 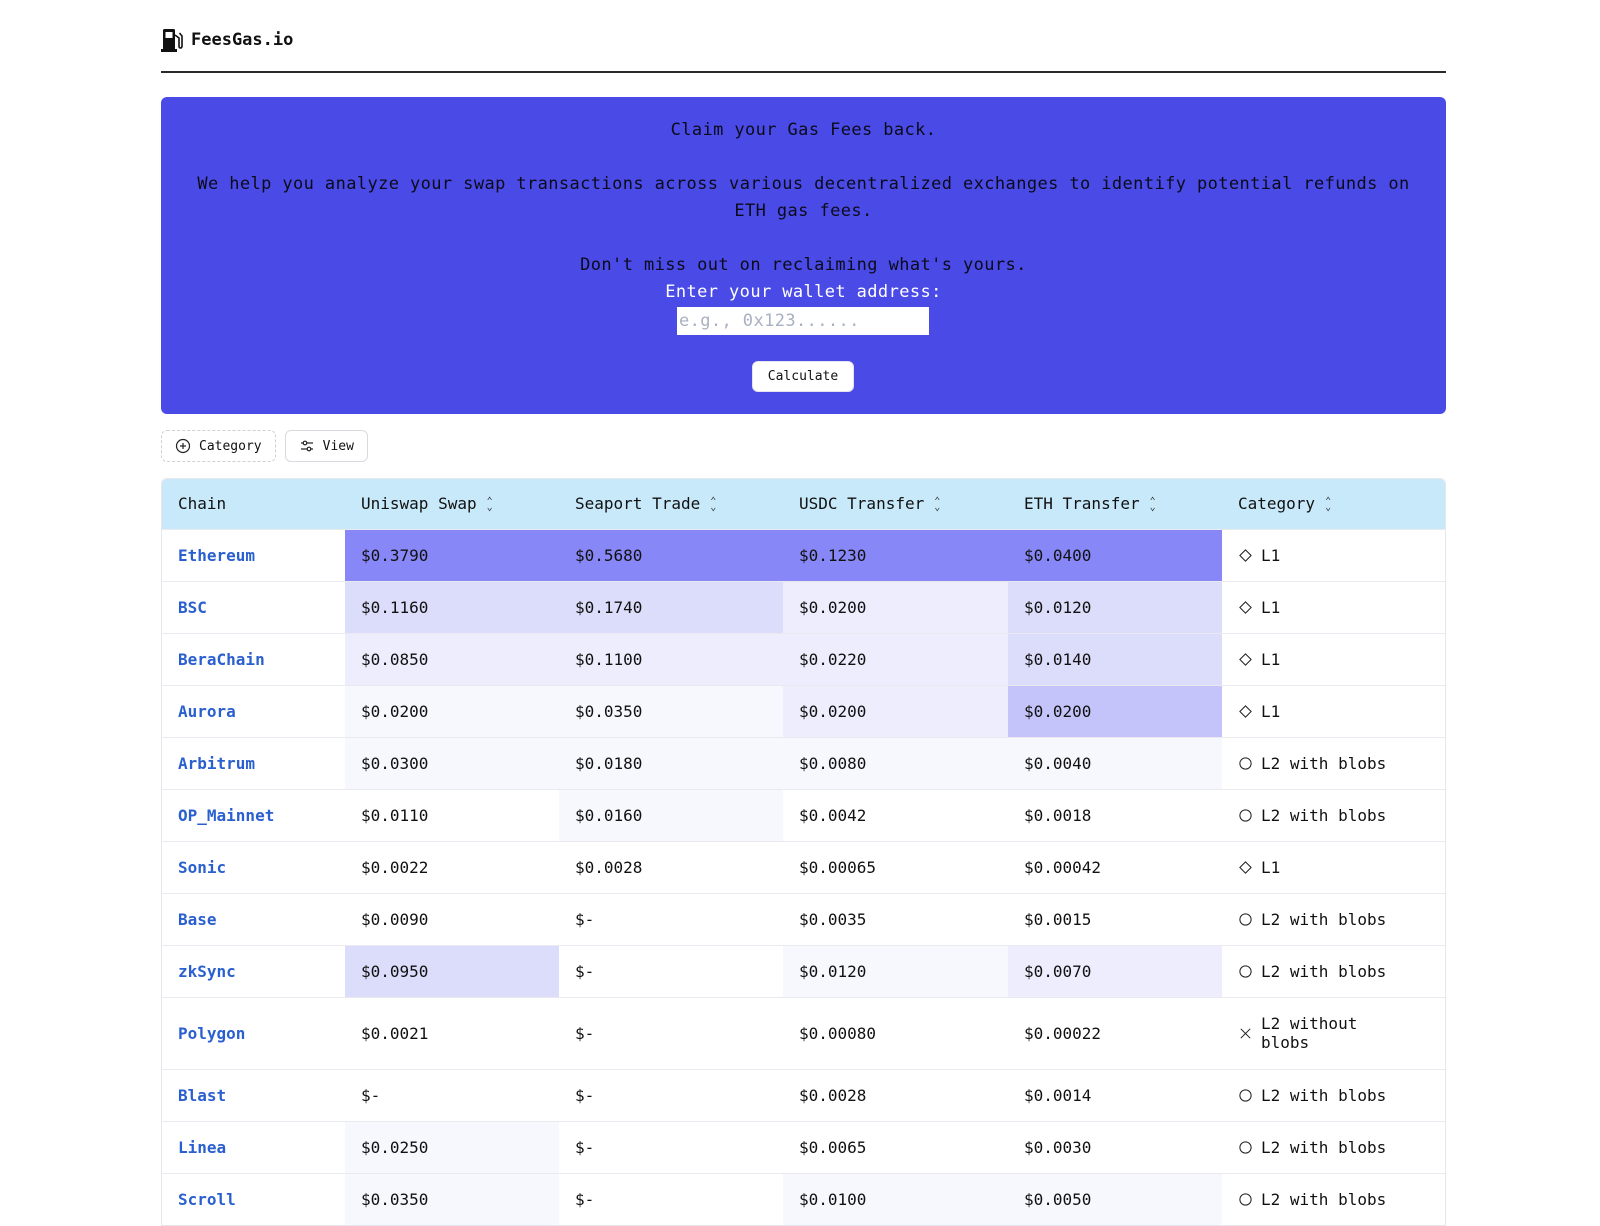 I want to click on chain-link: BeraChain, so click(x=253, y=658).